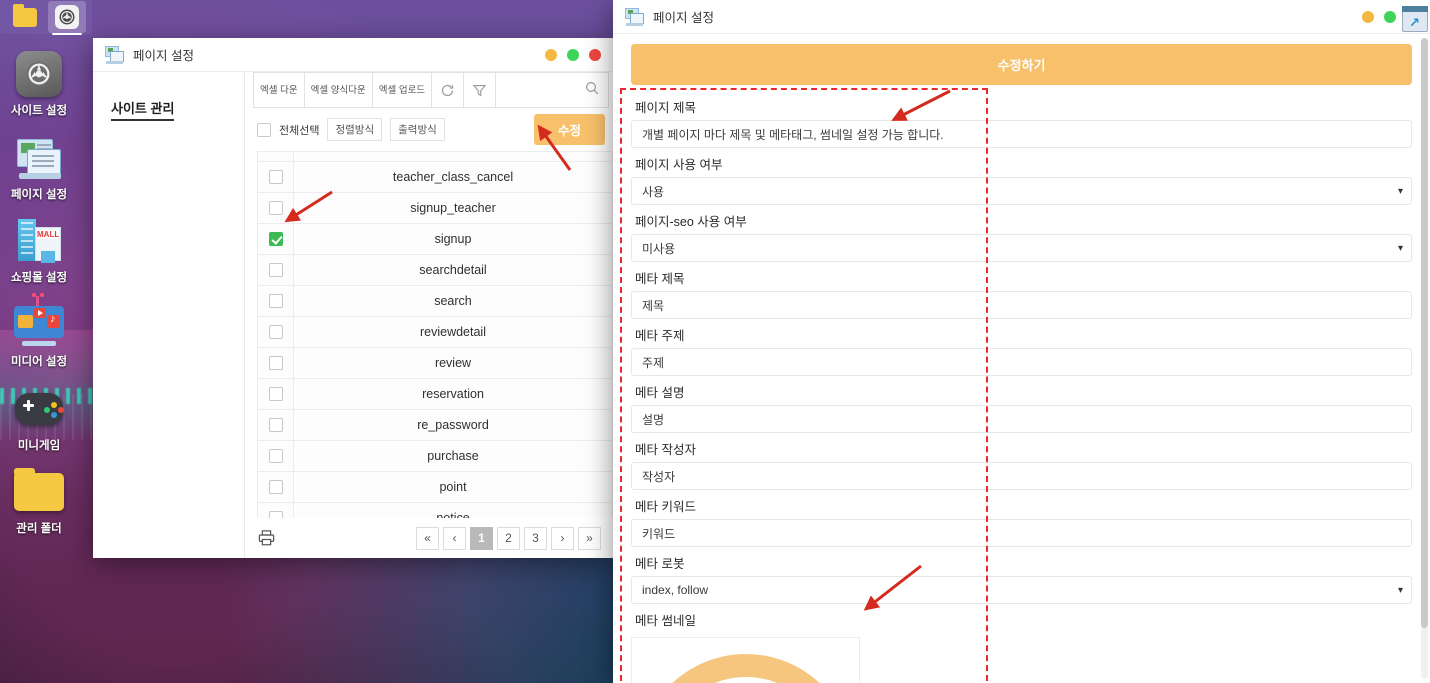  Describe the element at coordinates (435, 270) in the screenshot. I see `table-row: searchdetail` at that location.